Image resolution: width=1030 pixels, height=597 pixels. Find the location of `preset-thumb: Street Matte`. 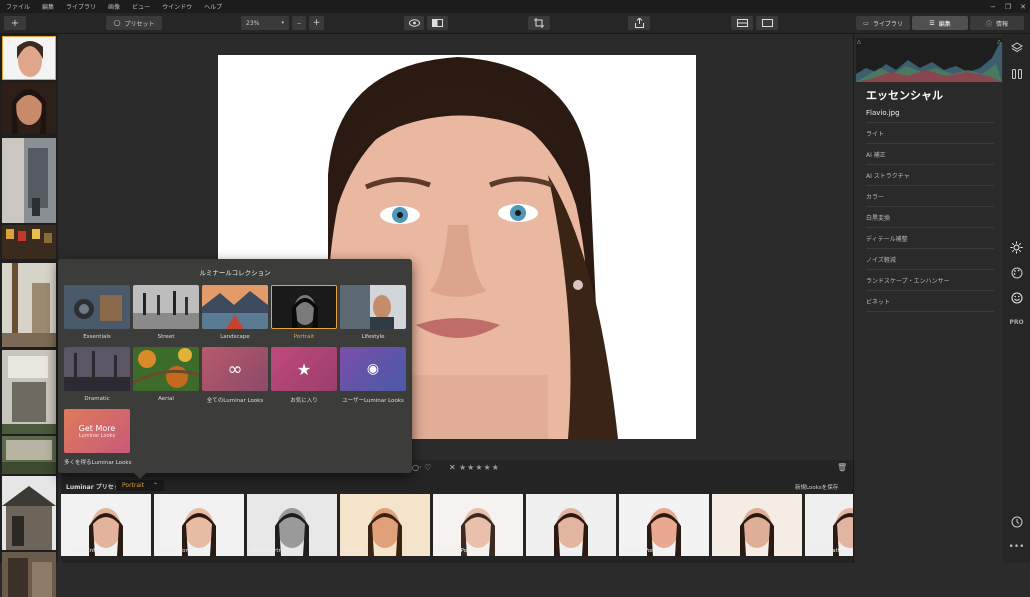

preset-thumb: Street Matte is located at coordinates (829, 525).